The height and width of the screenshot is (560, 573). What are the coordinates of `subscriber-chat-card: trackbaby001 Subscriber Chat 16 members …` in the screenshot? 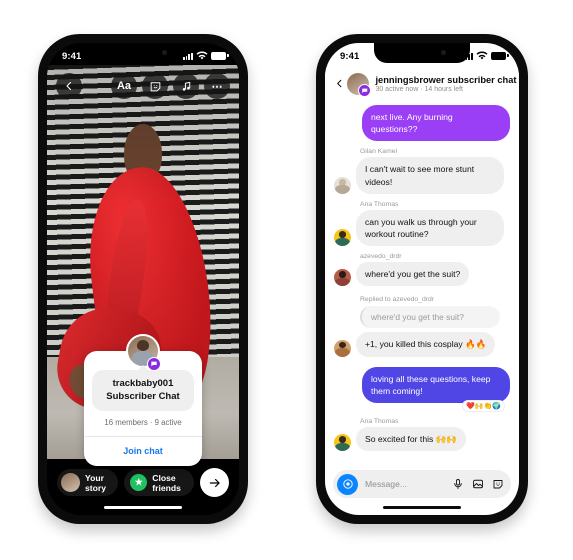 It's located at (143, 400).